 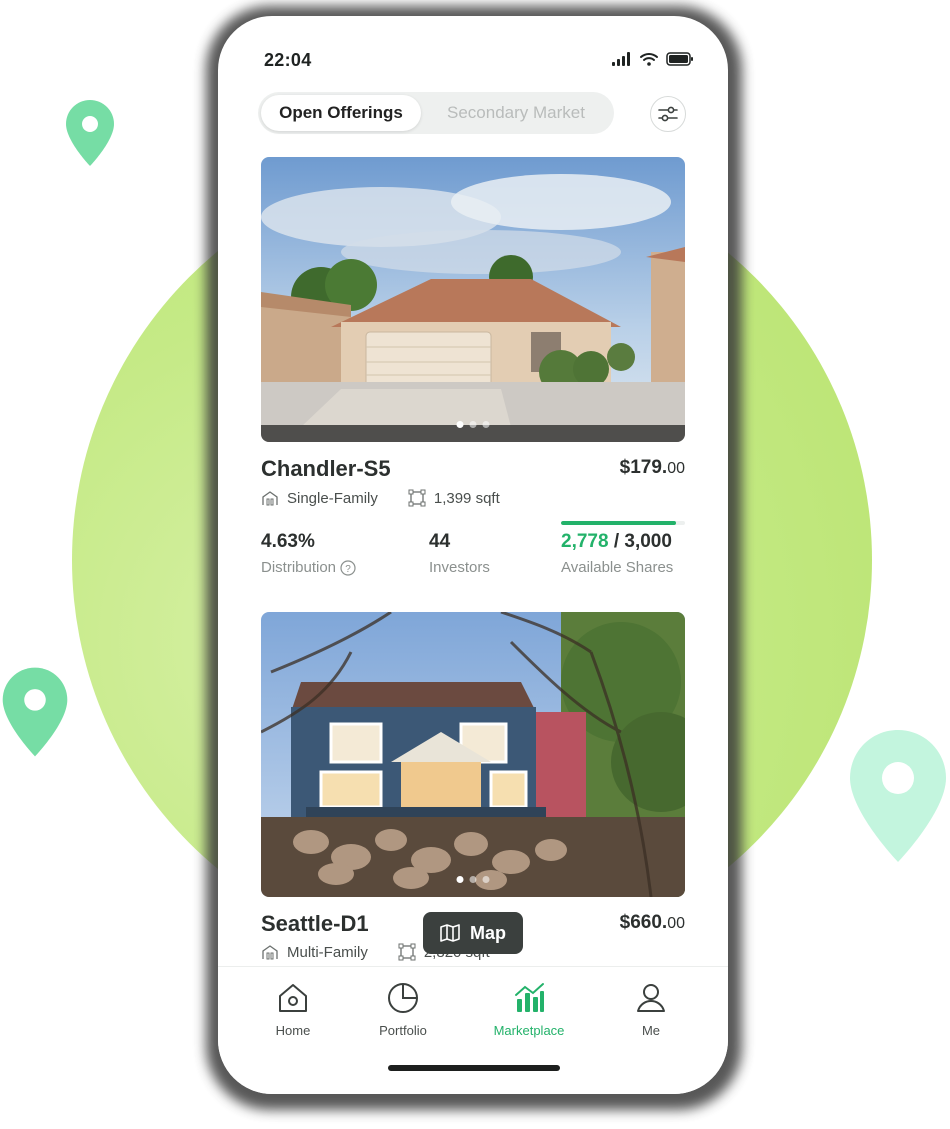 I want to click on bar-chart-icon, so click(x=529, y=997).